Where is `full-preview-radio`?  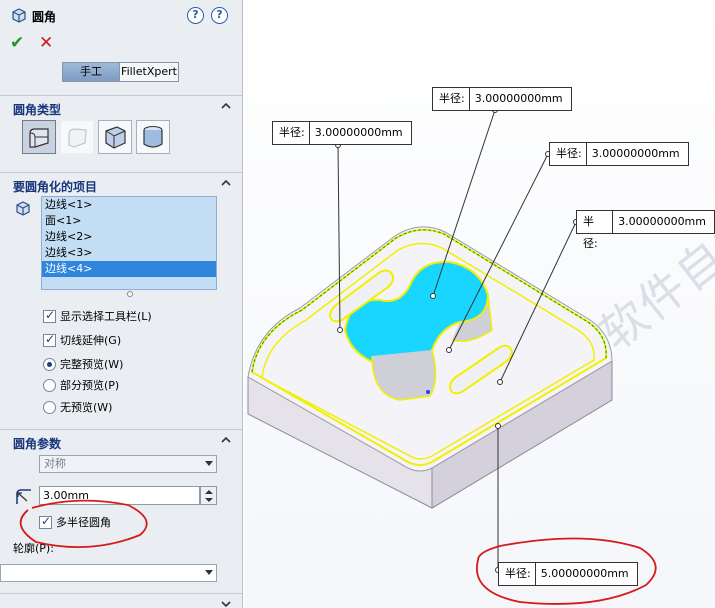 full-preview-radio is located at coordinates (49, 364).